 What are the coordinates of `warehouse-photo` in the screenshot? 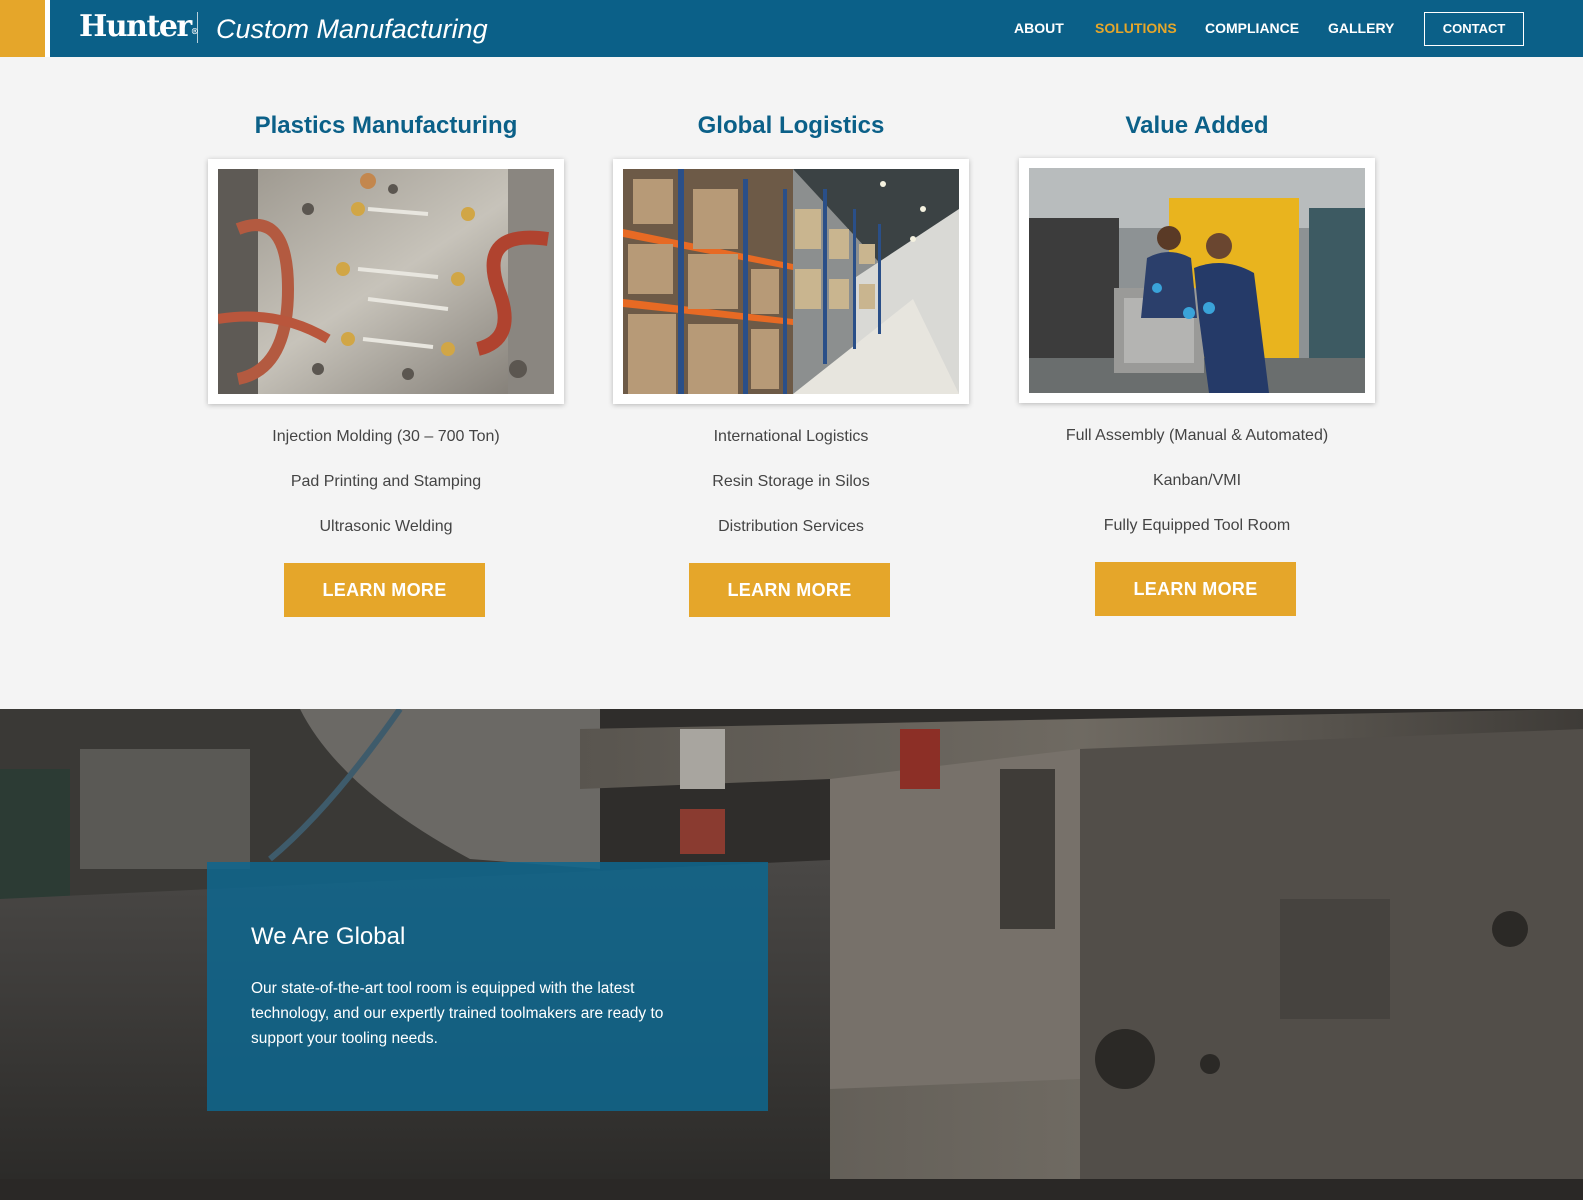 It's located at (791, 281).